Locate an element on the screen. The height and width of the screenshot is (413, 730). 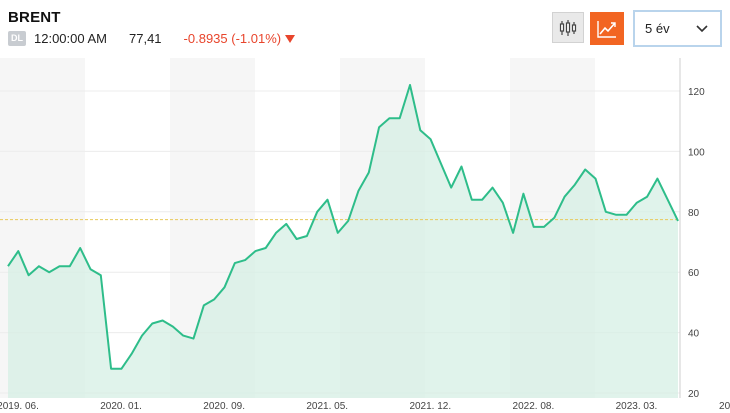
x-tick-label: 2021. 05. is located at coordinates (327, 406).